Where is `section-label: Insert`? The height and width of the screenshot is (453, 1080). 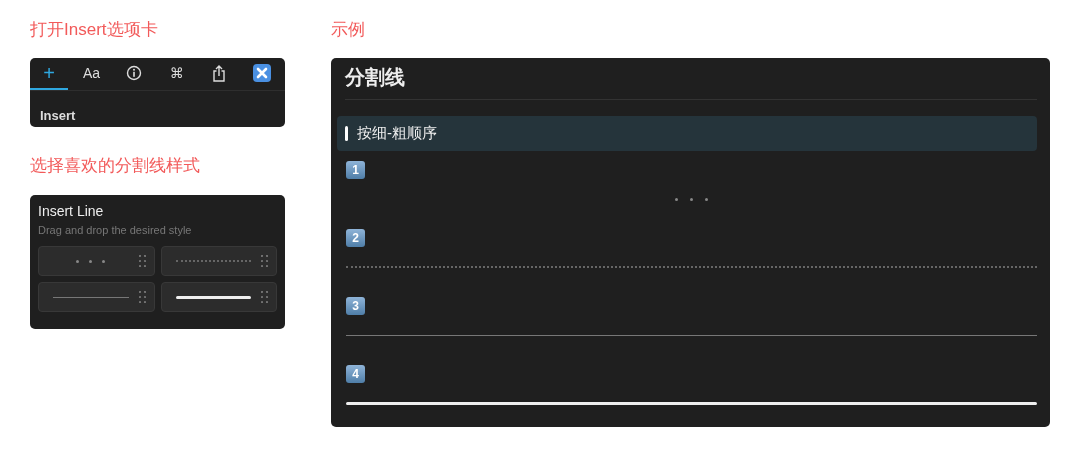
section-label: Insert is located at coordinates (58, 115).